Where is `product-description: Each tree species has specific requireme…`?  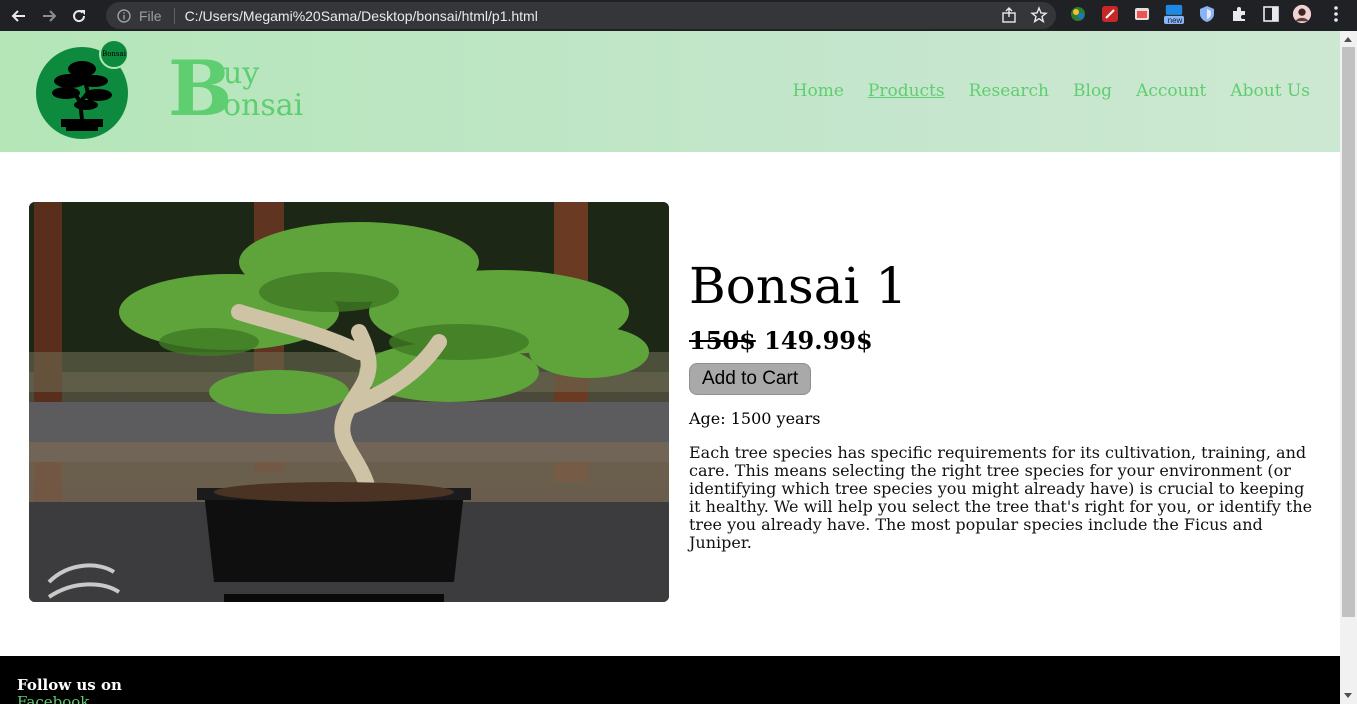
product-description: Each tree species has specific requireme… is located at coordinates (1001, 497).